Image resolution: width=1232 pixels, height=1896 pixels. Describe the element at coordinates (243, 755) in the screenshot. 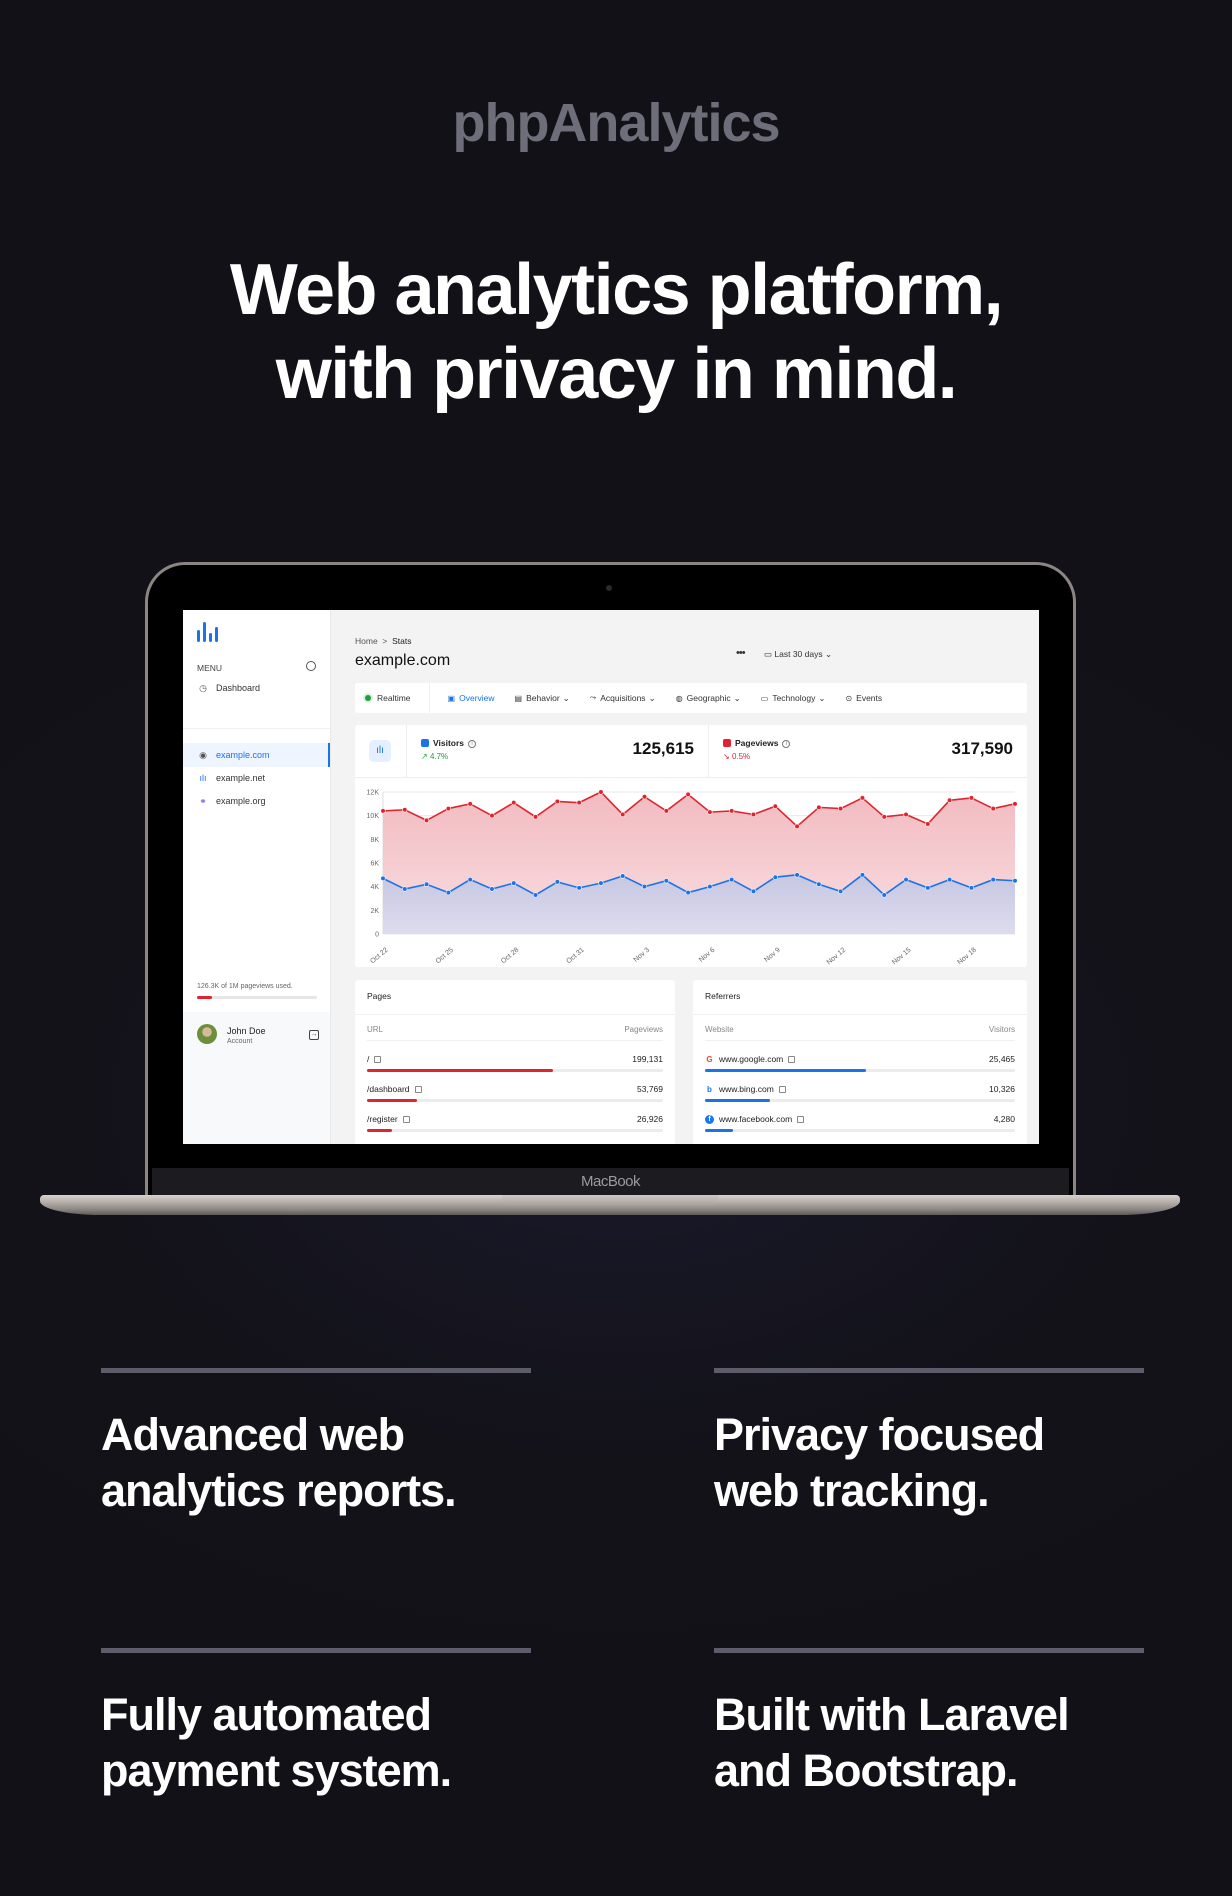

I see `sidebar-item-label: example.com` at that location.